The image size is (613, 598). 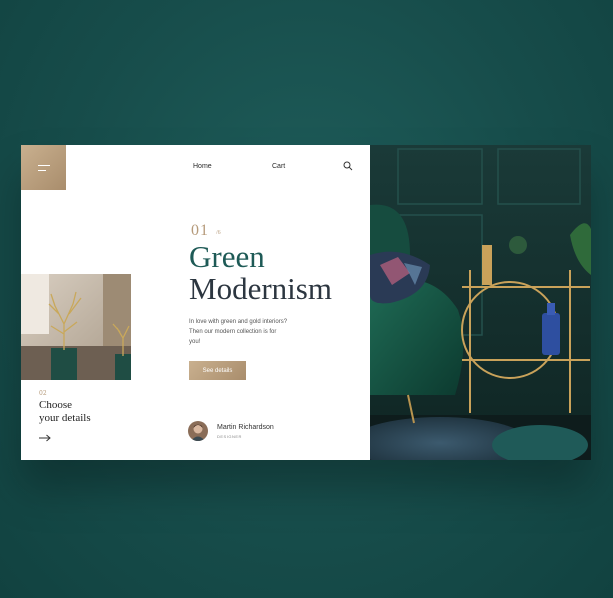 What do you see at coordinates (260, 288) in the screenshot?
I see `title-line2: Modernism` at bounding box center [260, 288].